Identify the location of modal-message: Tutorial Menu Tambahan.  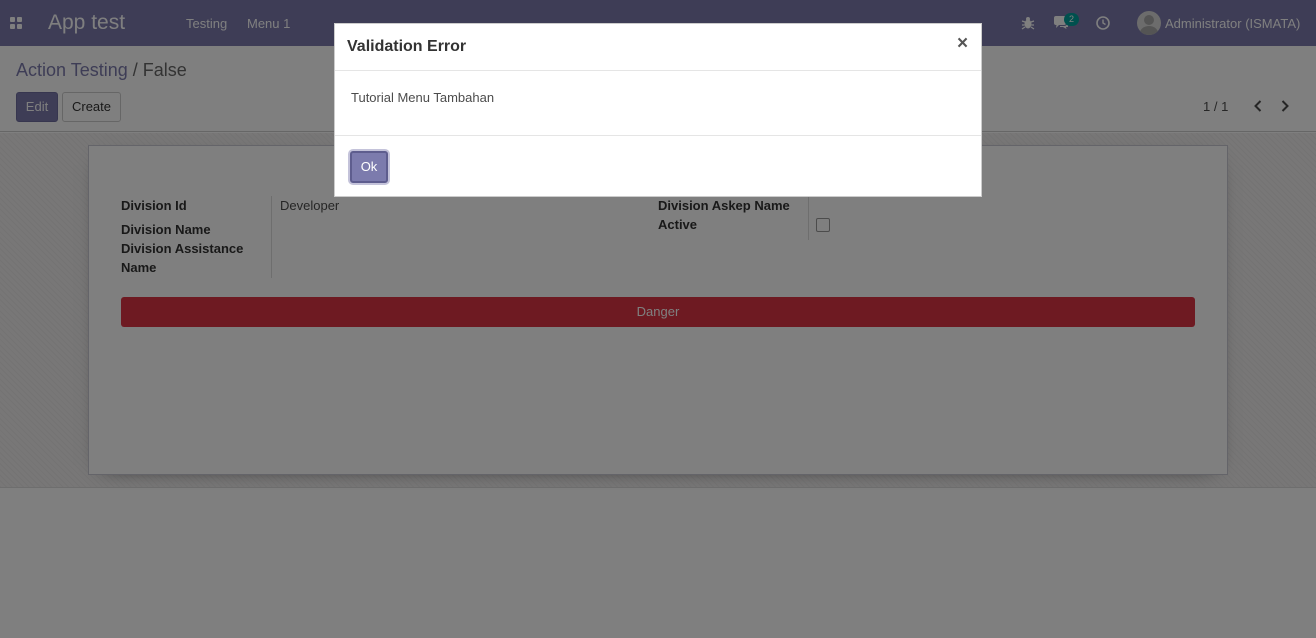
(423, 97).